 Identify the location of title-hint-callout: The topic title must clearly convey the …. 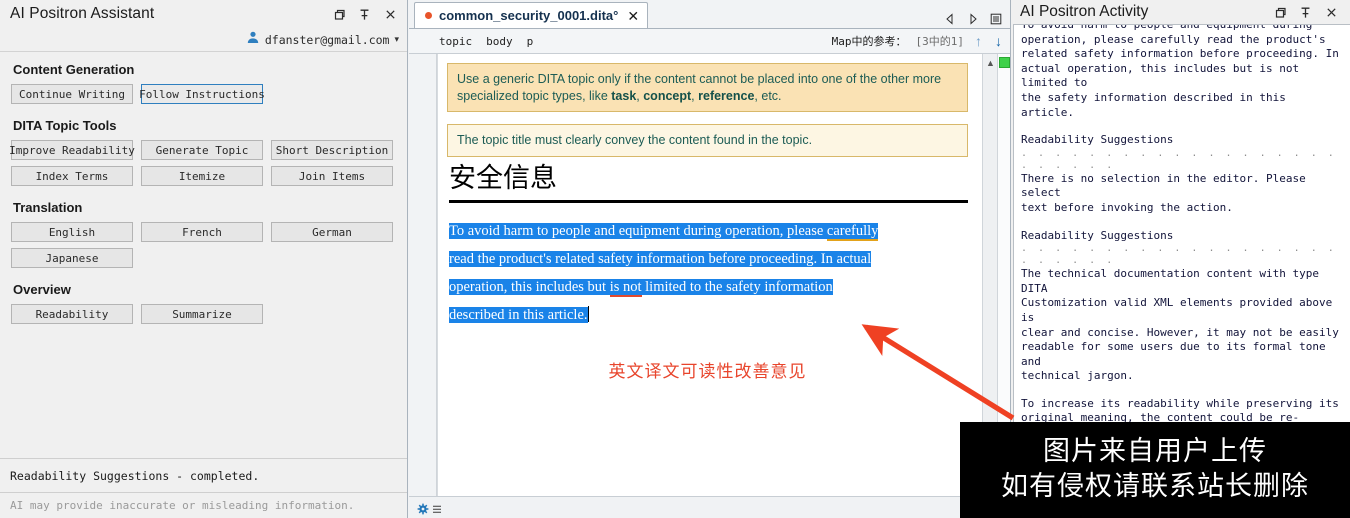
(707, 140).